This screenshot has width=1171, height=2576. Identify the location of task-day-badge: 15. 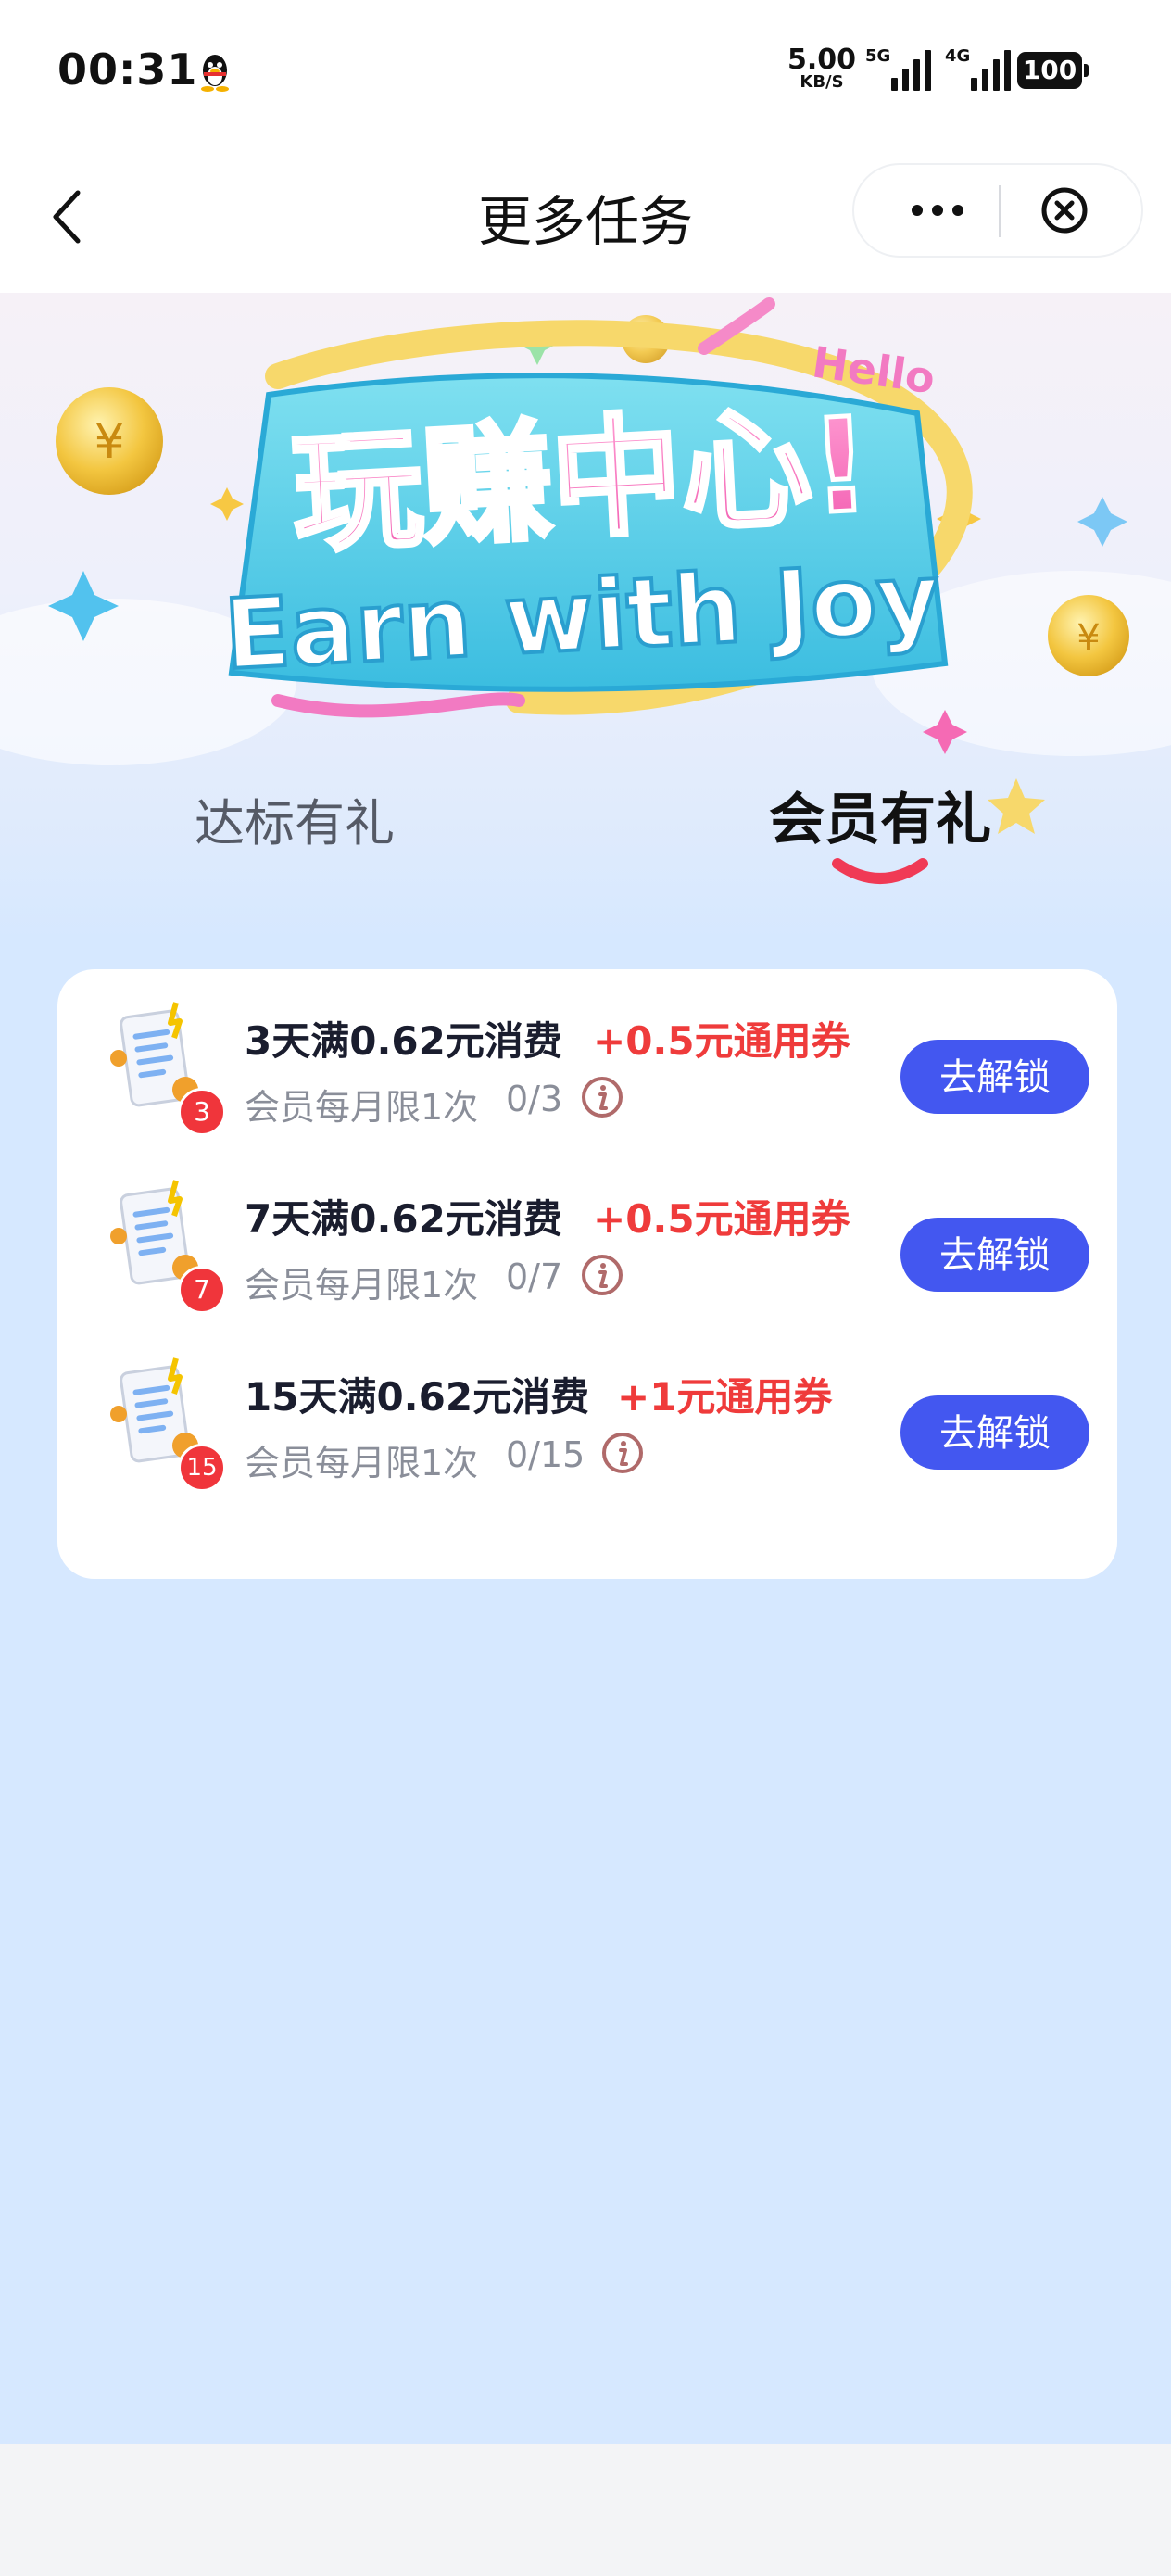
(202, 1468).